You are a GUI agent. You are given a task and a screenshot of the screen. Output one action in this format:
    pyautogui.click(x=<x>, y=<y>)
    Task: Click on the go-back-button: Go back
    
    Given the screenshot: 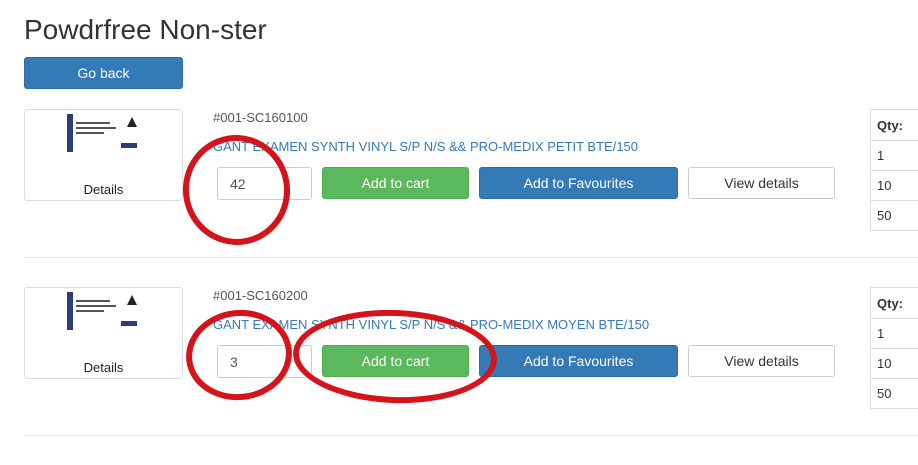 What is the action you would take?
    pyautogui.click(x=103, y=73)
    